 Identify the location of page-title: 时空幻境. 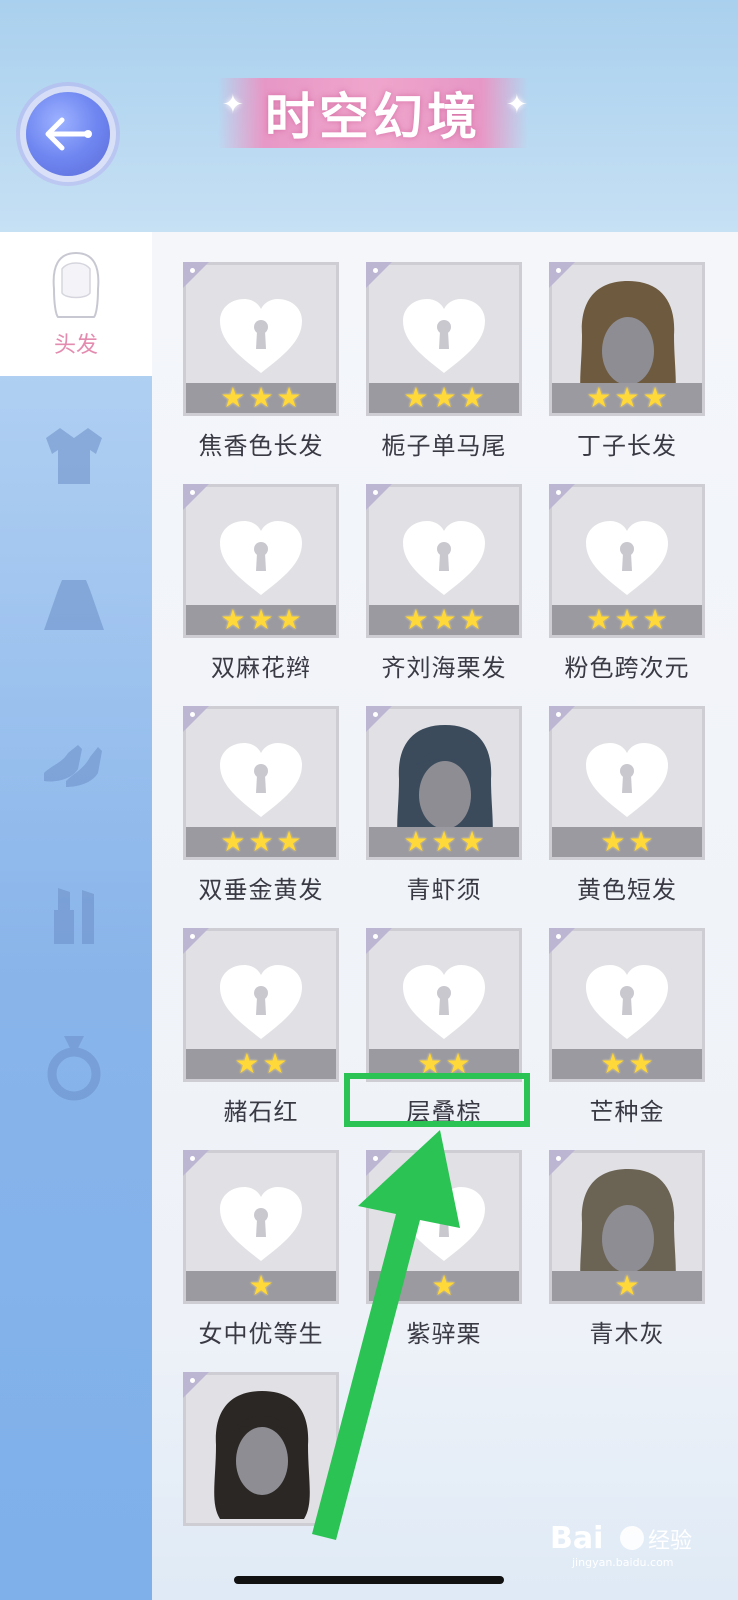
(373, 117).